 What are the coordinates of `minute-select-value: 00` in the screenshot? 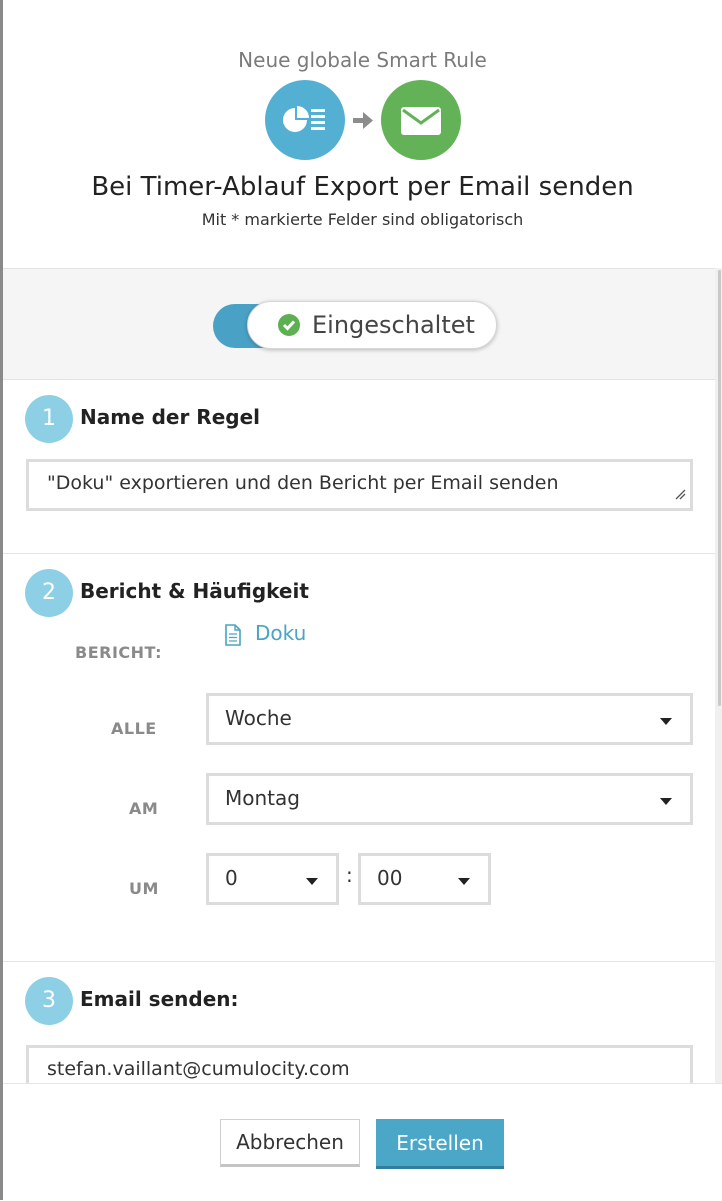 It's located at (390, 878).